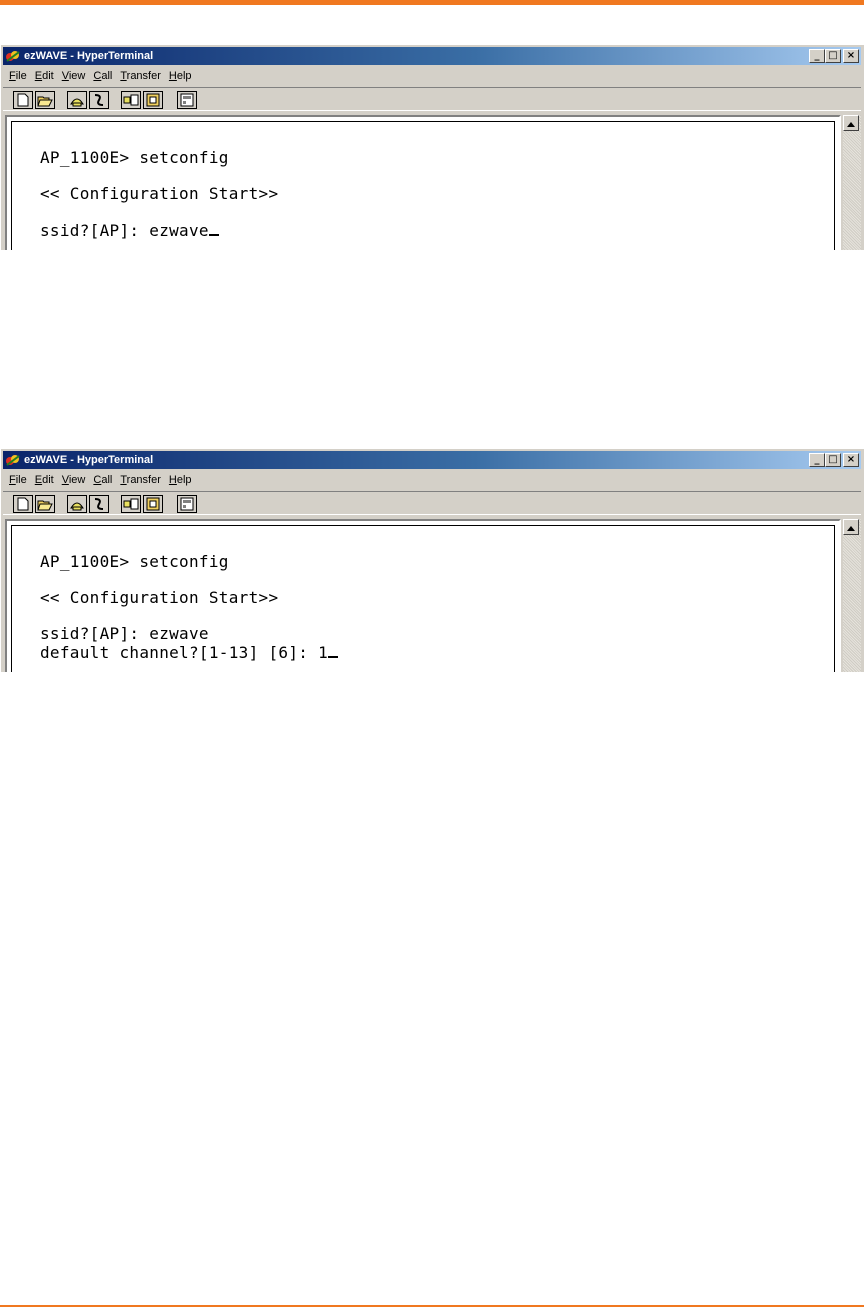 This screenshot has height=1309, width=864. I want to click on top-accent-rule, so click(432, 2).